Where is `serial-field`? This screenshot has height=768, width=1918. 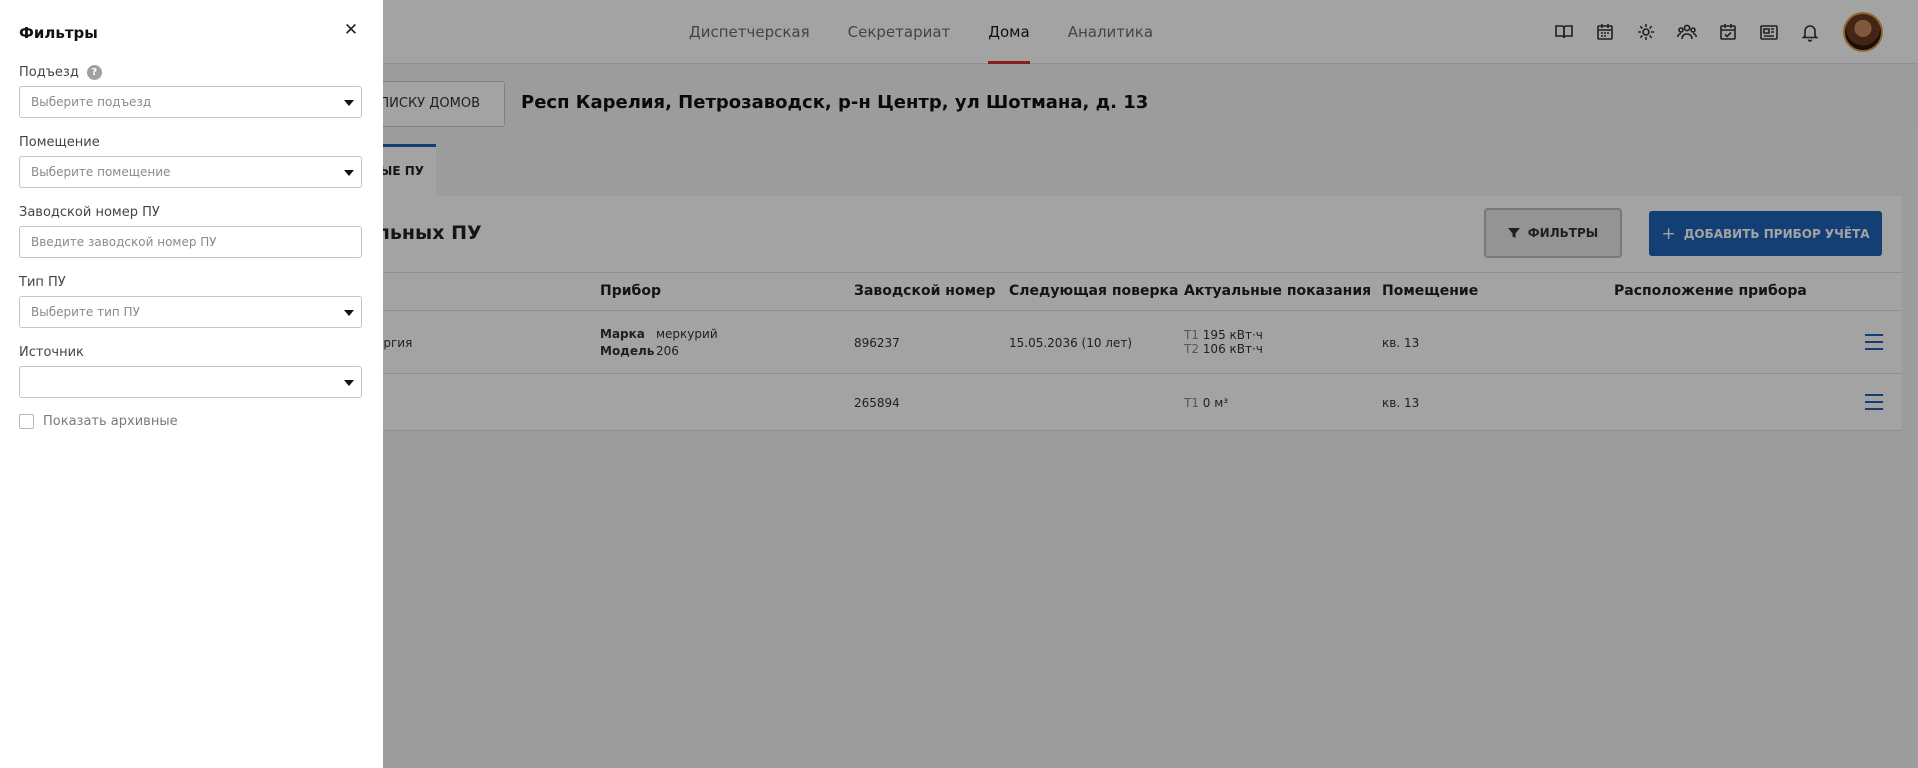 serial-field is located at coordinates (190, 242).